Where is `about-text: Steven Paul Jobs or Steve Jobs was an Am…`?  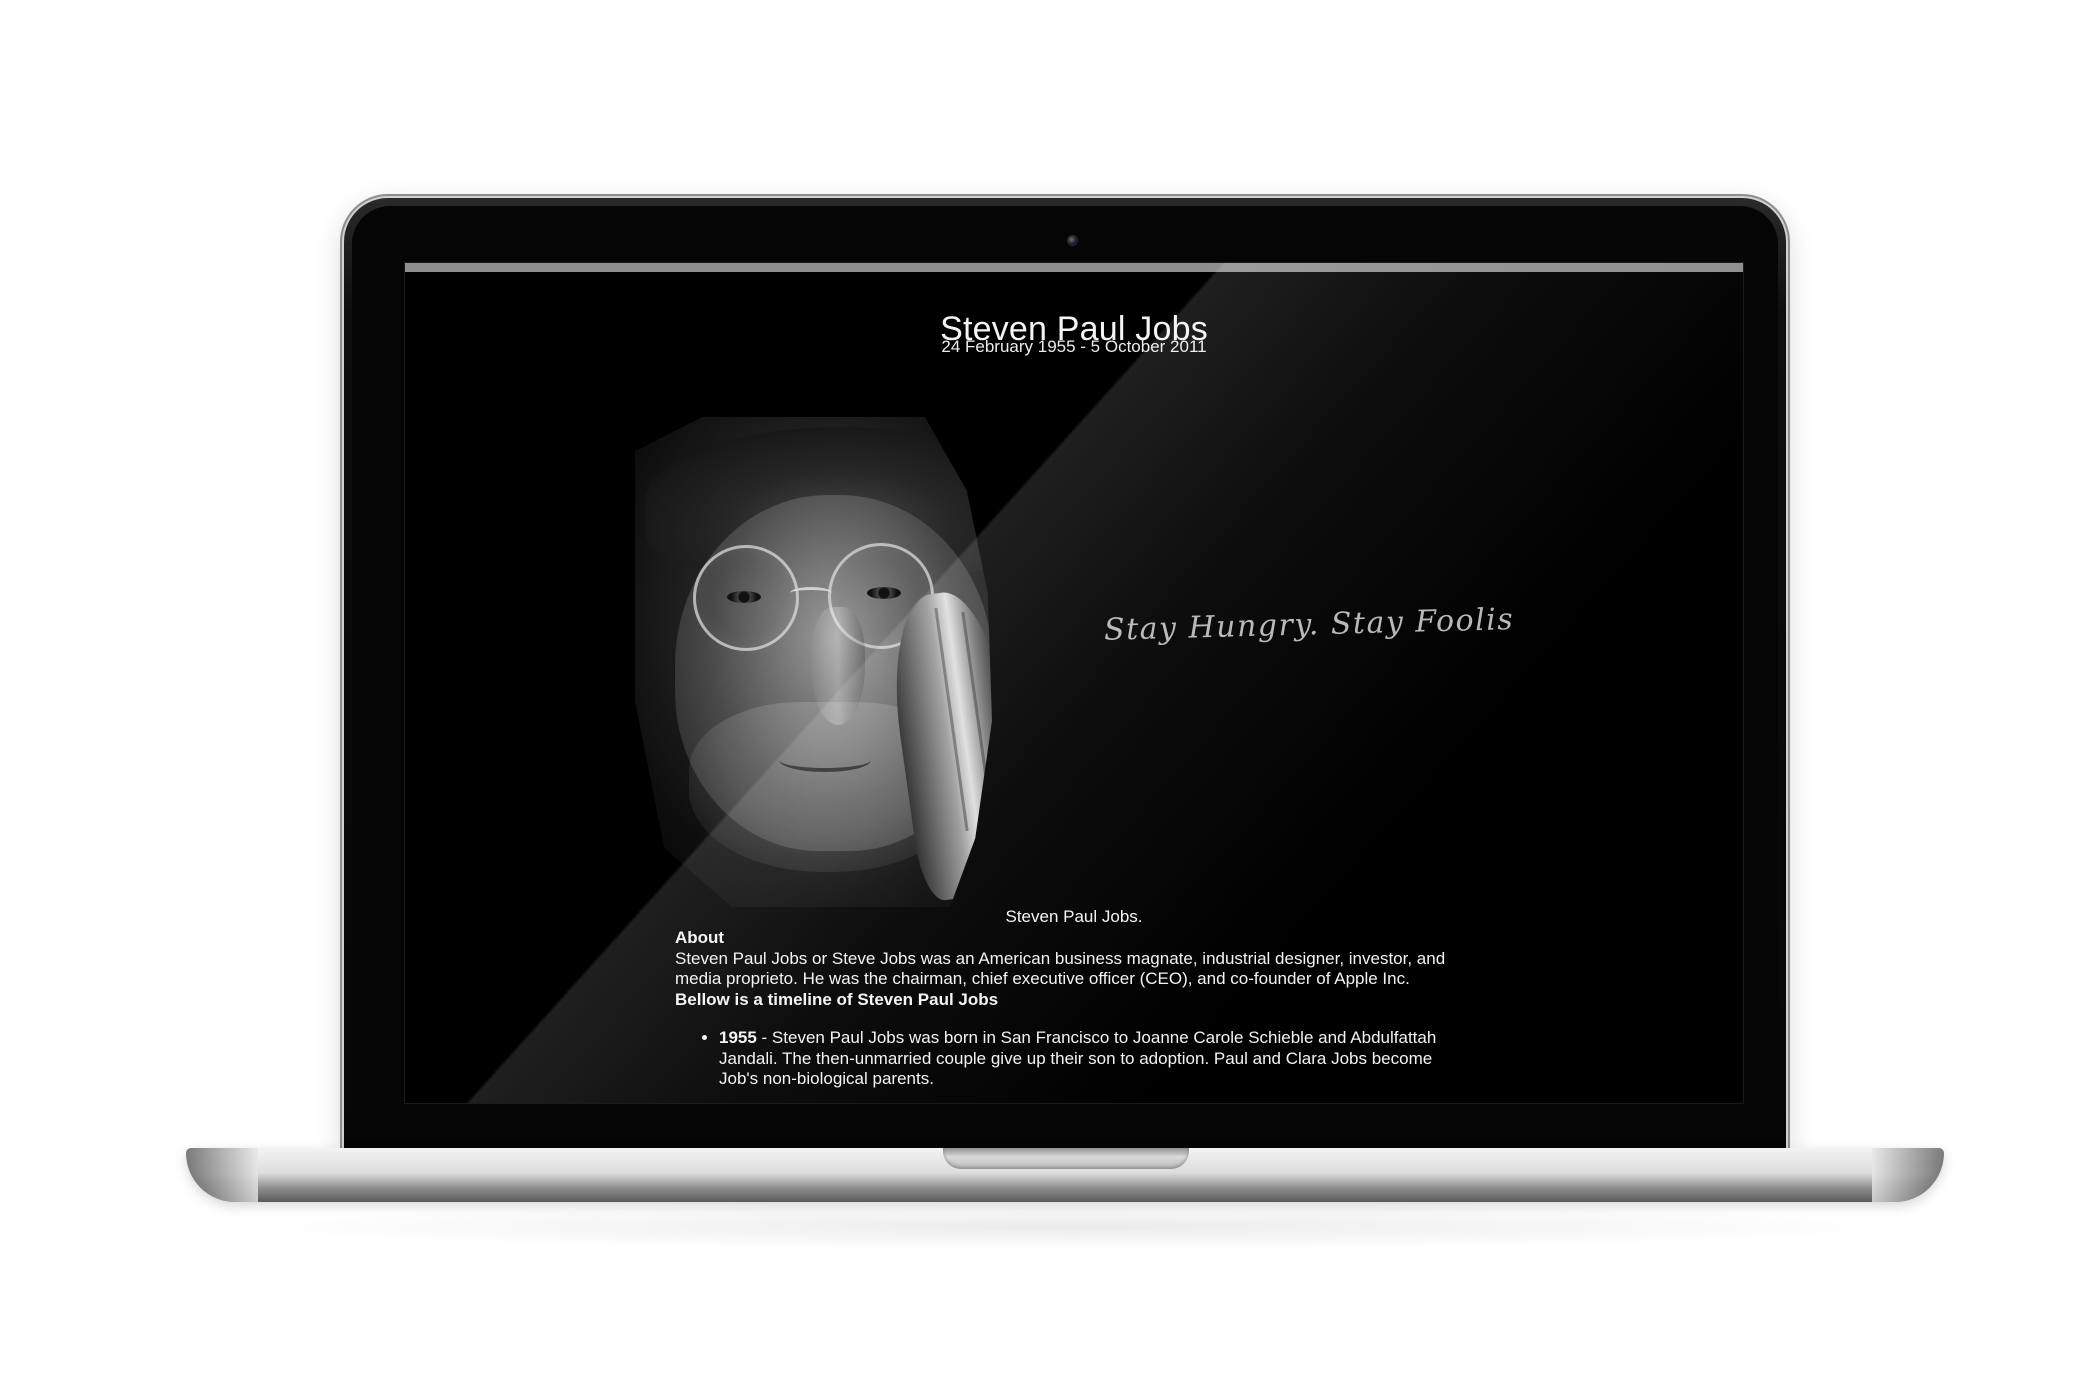
about-text: Steven Paul Jobs or Steve Jobs was an Am… is located at coordinates (1060, 968).